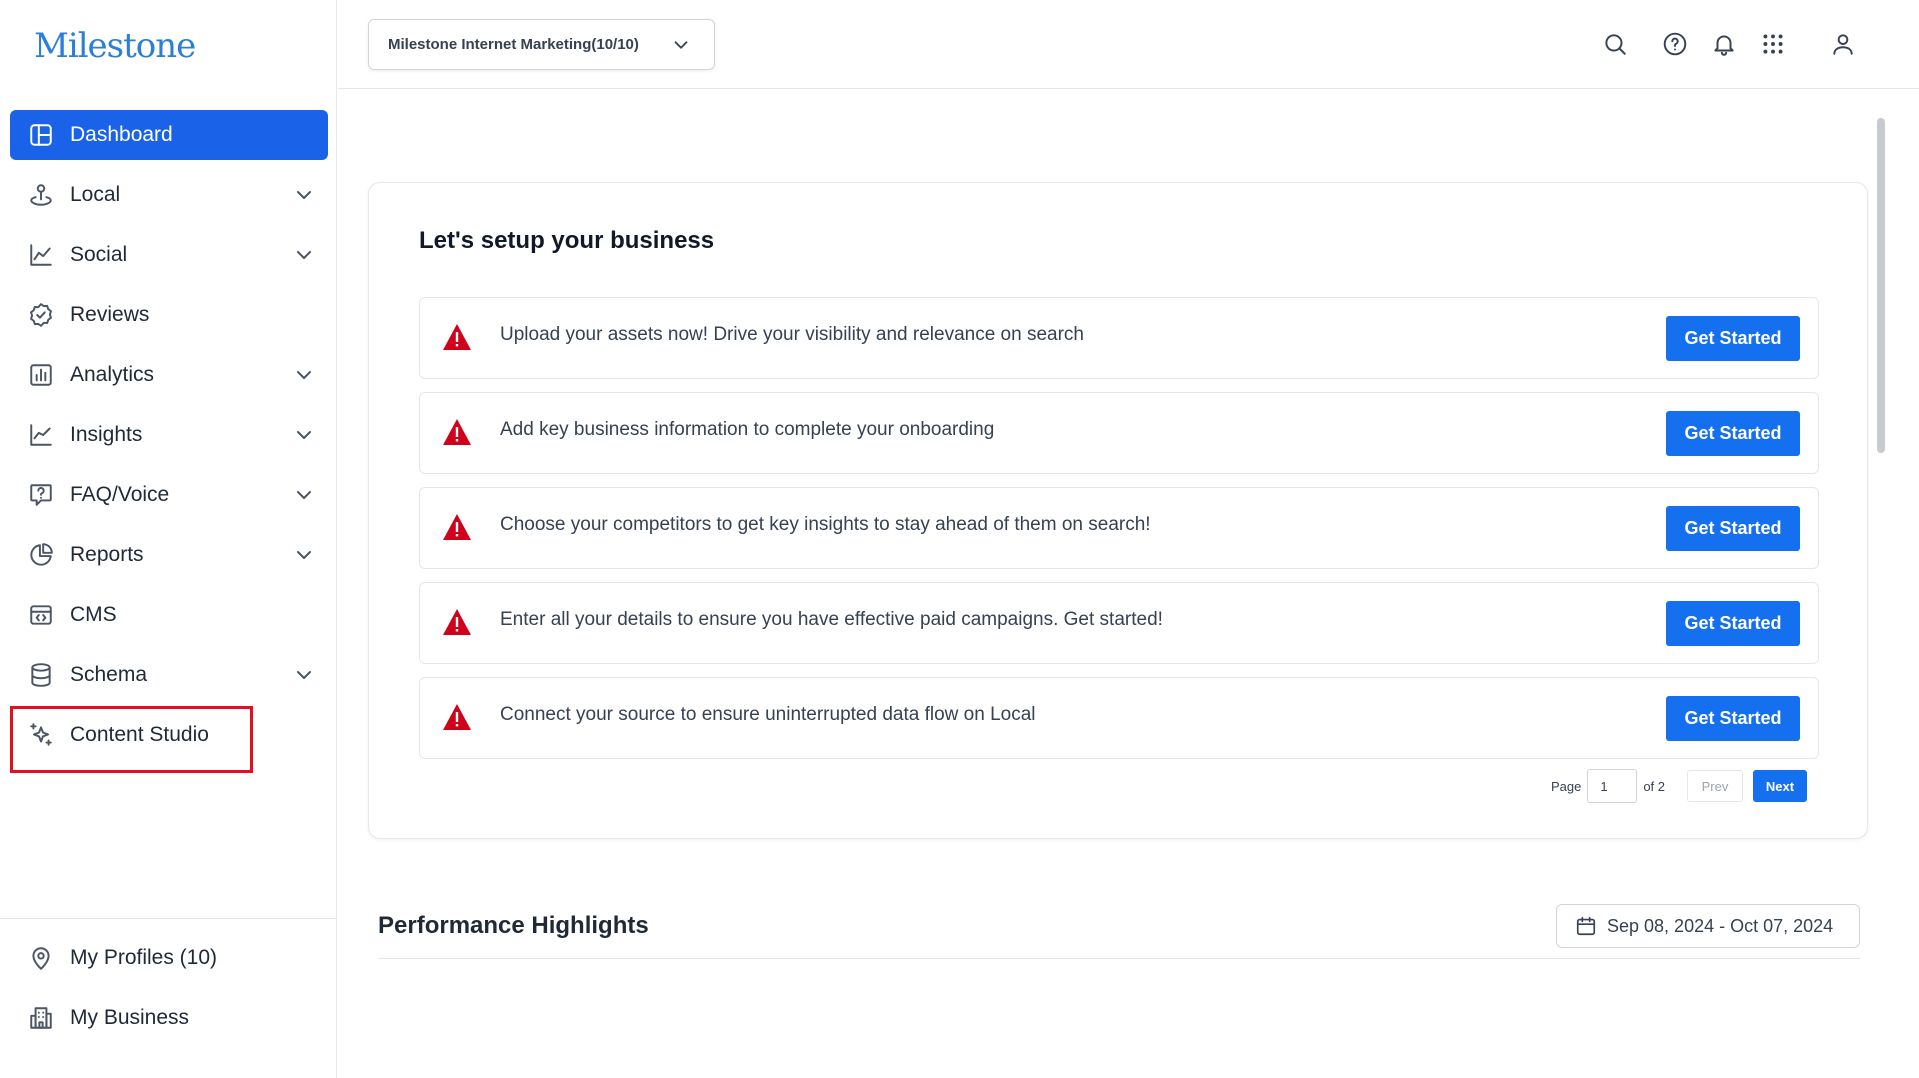 The width and height of the screenshot is (1919, 1078). I want to click on sidebar-item-reports: Reports, so click(169, 555).